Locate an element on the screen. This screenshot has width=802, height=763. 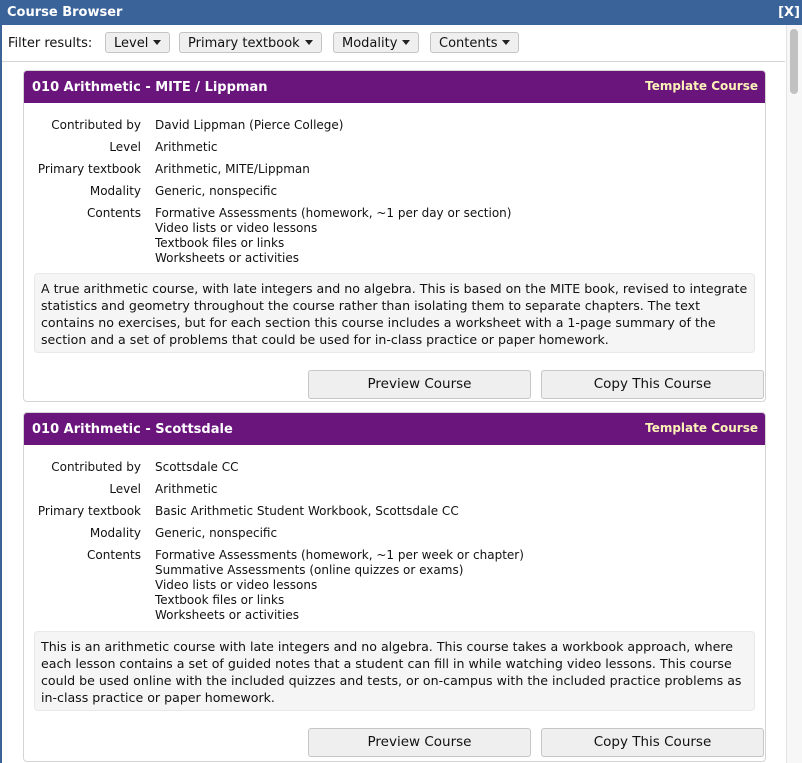
filter-label: Filter results: is located at coordinates (50, 43).